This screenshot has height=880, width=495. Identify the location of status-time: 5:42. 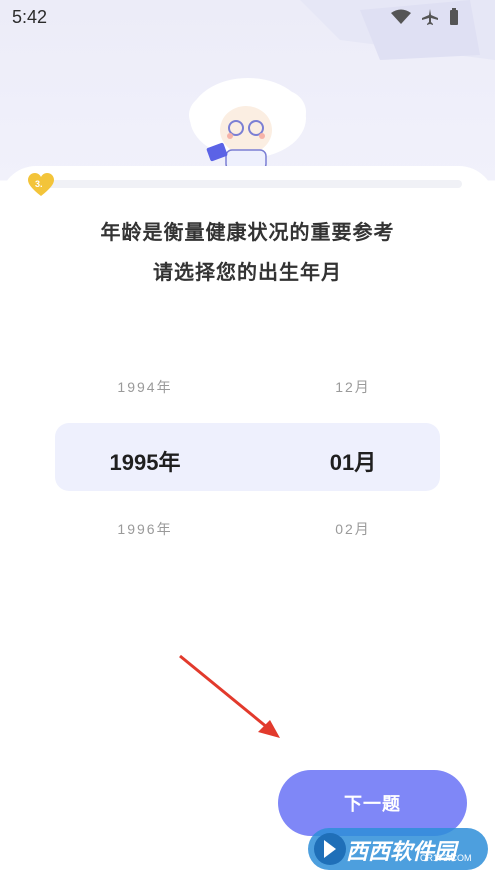
(30, 17).